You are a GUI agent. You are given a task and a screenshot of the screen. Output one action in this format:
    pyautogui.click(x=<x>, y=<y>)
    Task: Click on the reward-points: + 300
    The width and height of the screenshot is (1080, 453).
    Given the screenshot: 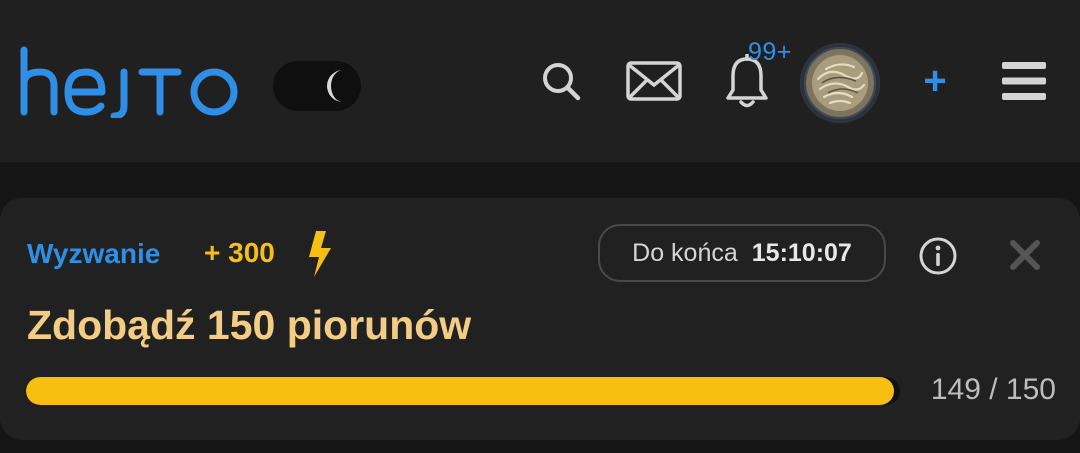 What is the action you would take?
    pyautogui.click(x=239, y=252)
    